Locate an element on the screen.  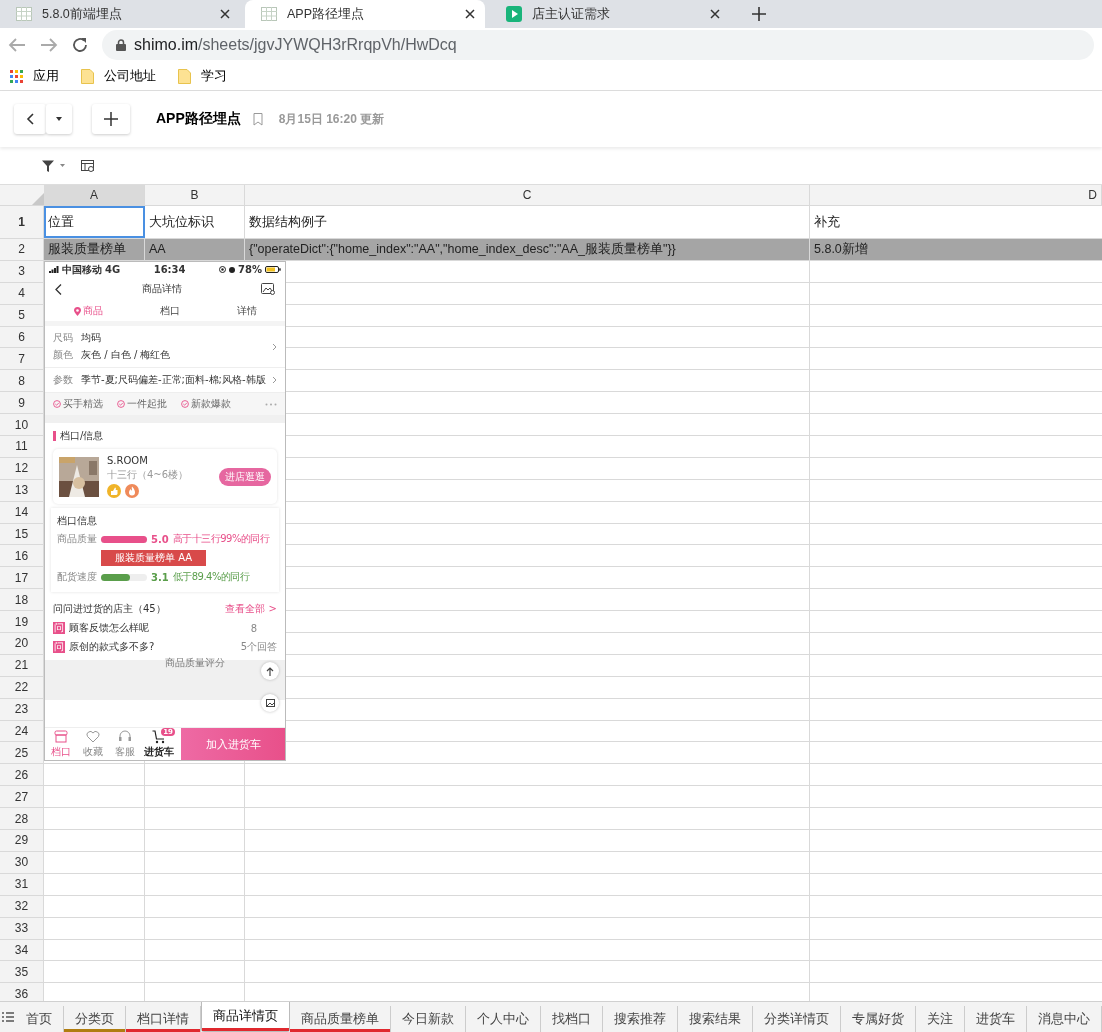
row-header: 19 is located at coordinates (22, 622).